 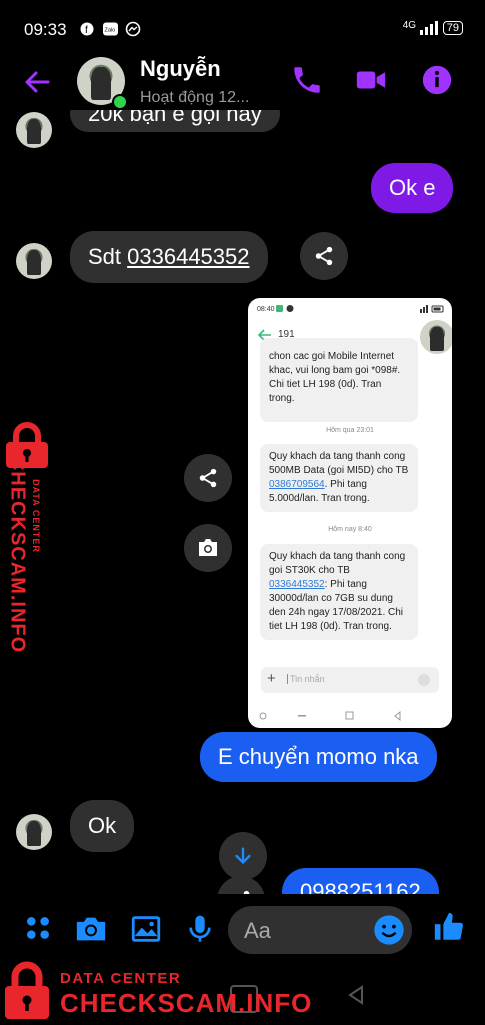 I want to click on notification-icons: f Zalo, so click(x=120, y=30).